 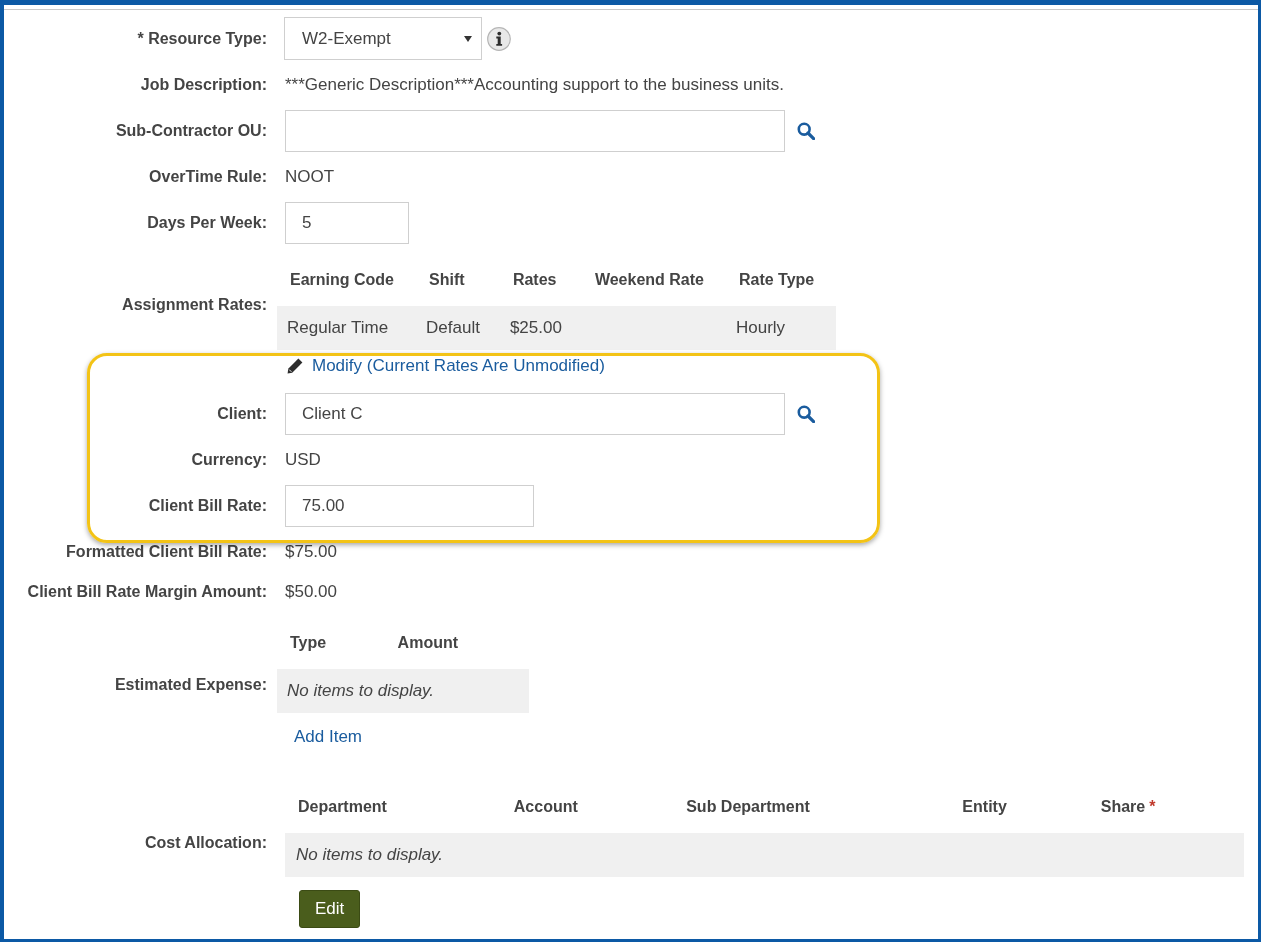 I want to click on field-label: Sub-Contractor OU:, so click(x=191, y=130).